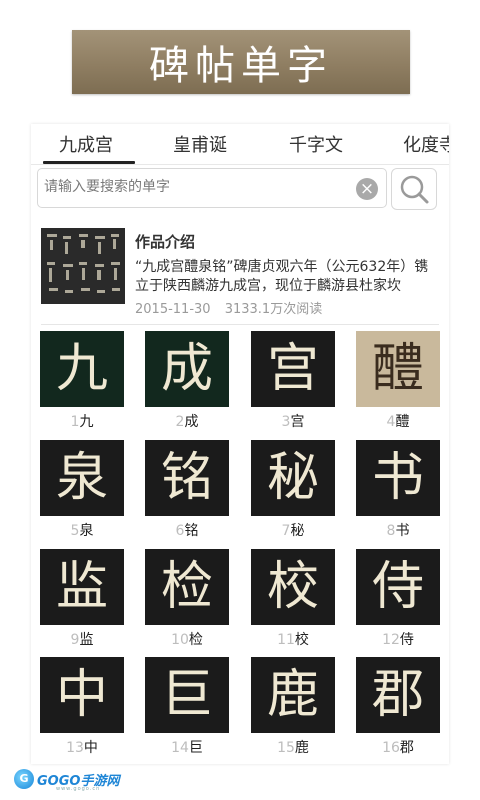  What do you see at coordinates (78, 789) in the screenshot?
I see `watermark-site: www.gogo.cn` at bounding box center [78, 789].